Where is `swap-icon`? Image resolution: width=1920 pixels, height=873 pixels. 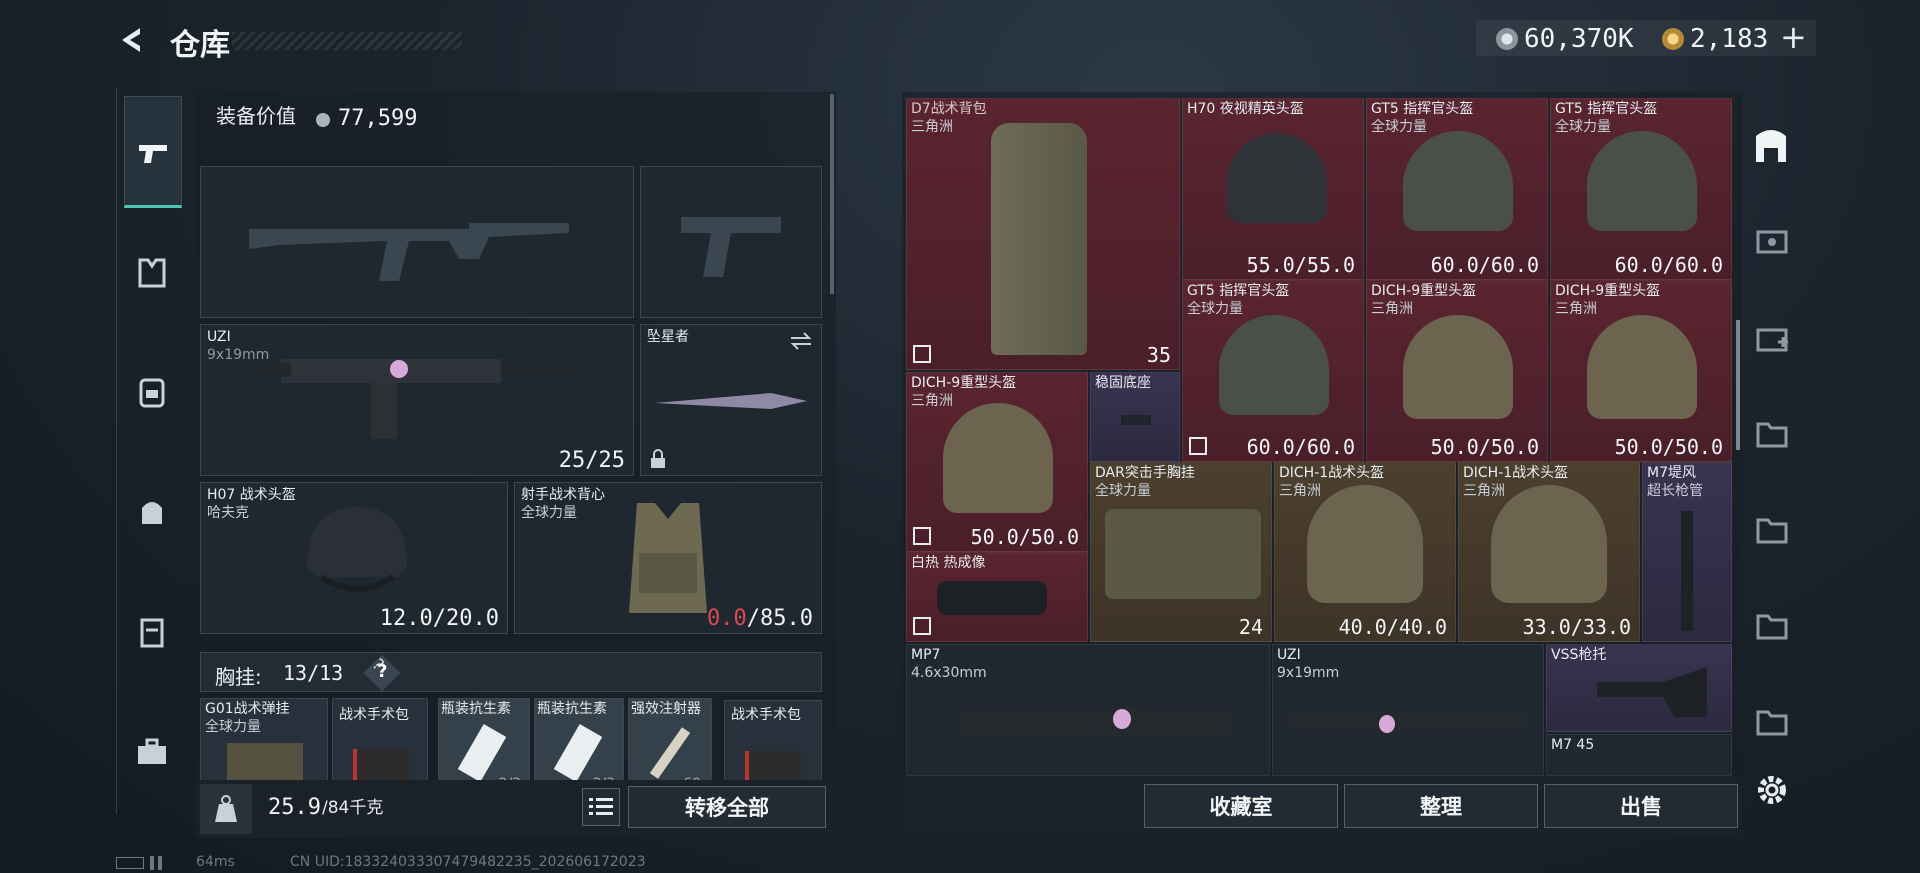
swap-icon is located at coordinates (801, 341).